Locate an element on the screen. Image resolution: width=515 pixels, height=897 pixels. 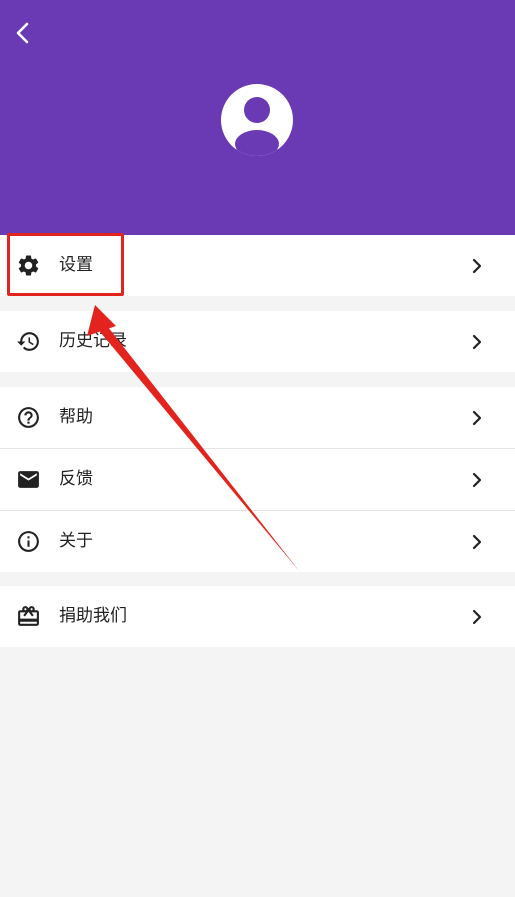
menu-item-label: 关于 is located at coordinates (76, 541).